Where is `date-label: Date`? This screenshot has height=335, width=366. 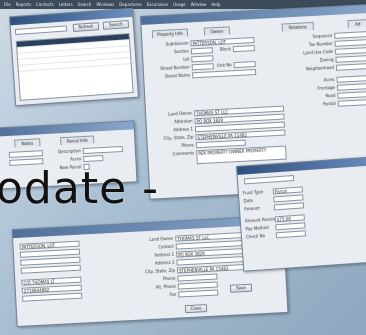
date-label: Date is located at coordinates (248, 200).